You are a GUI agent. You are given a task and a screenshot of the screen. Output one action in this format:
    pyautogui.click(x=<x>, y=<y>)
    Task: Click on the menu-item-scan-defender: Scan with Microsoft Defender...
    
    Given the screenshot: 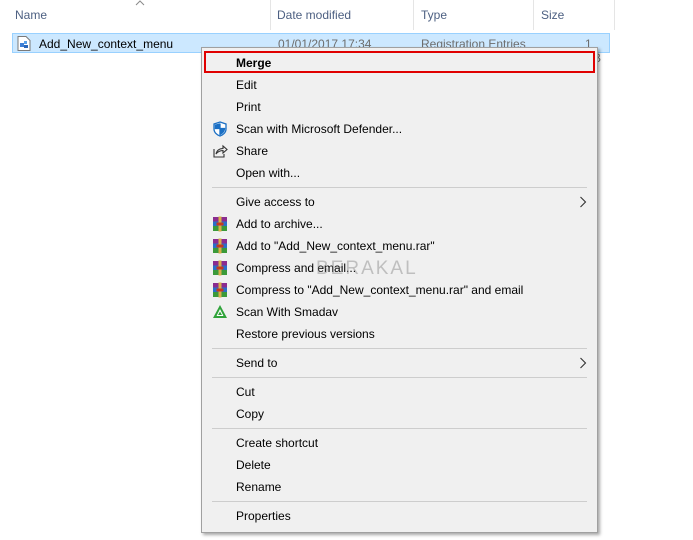 What is the action you would take?
    pyautogui.click(x=399, y=129)
    